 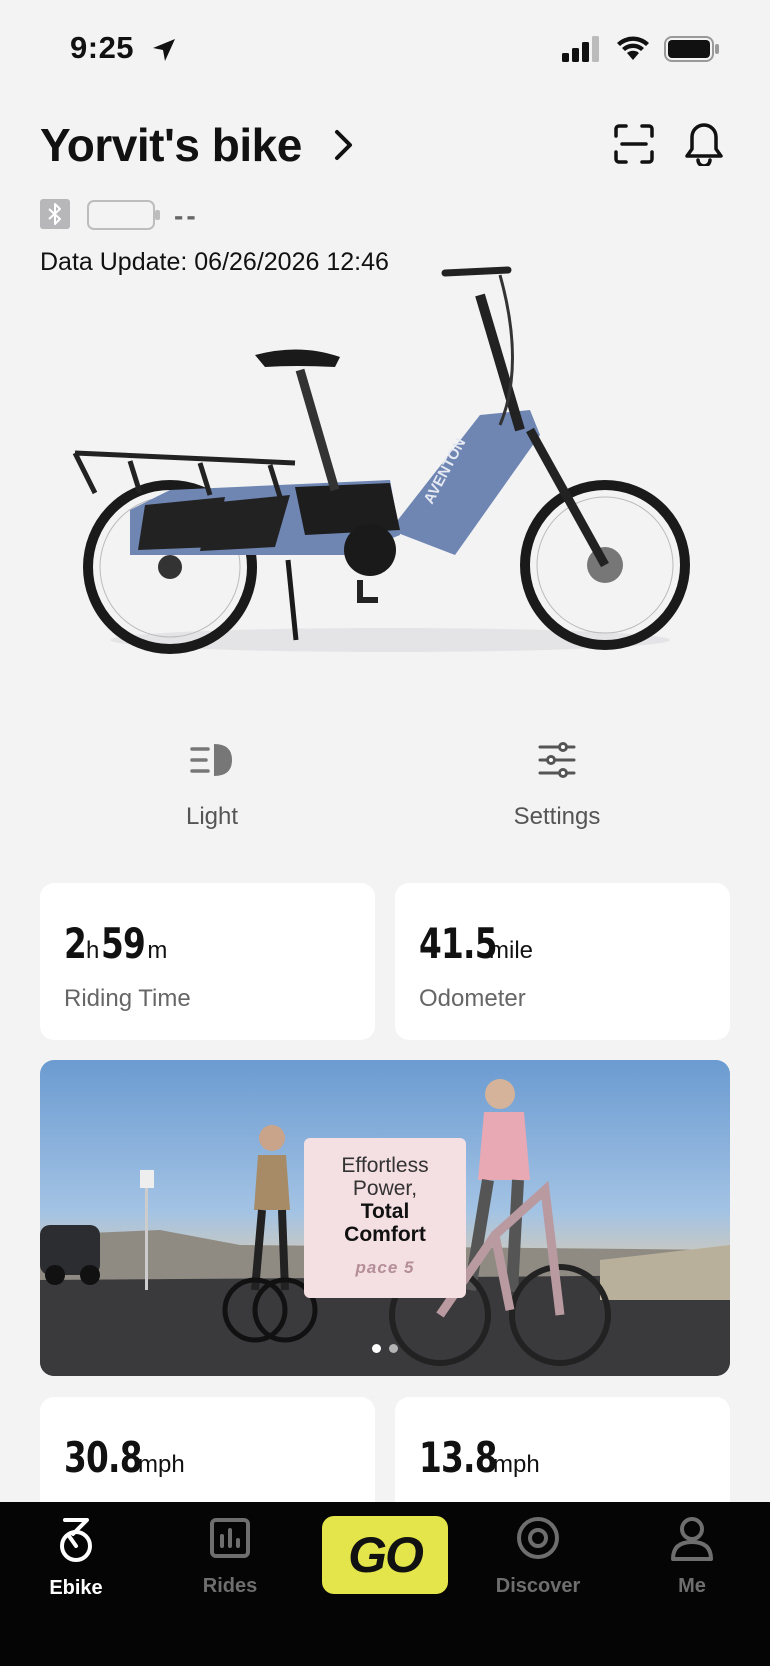 What do you see at coordinates (385, 1211) in the screenshot?
I see `promo-line-3: Total` at bounding box center [385, 1211].